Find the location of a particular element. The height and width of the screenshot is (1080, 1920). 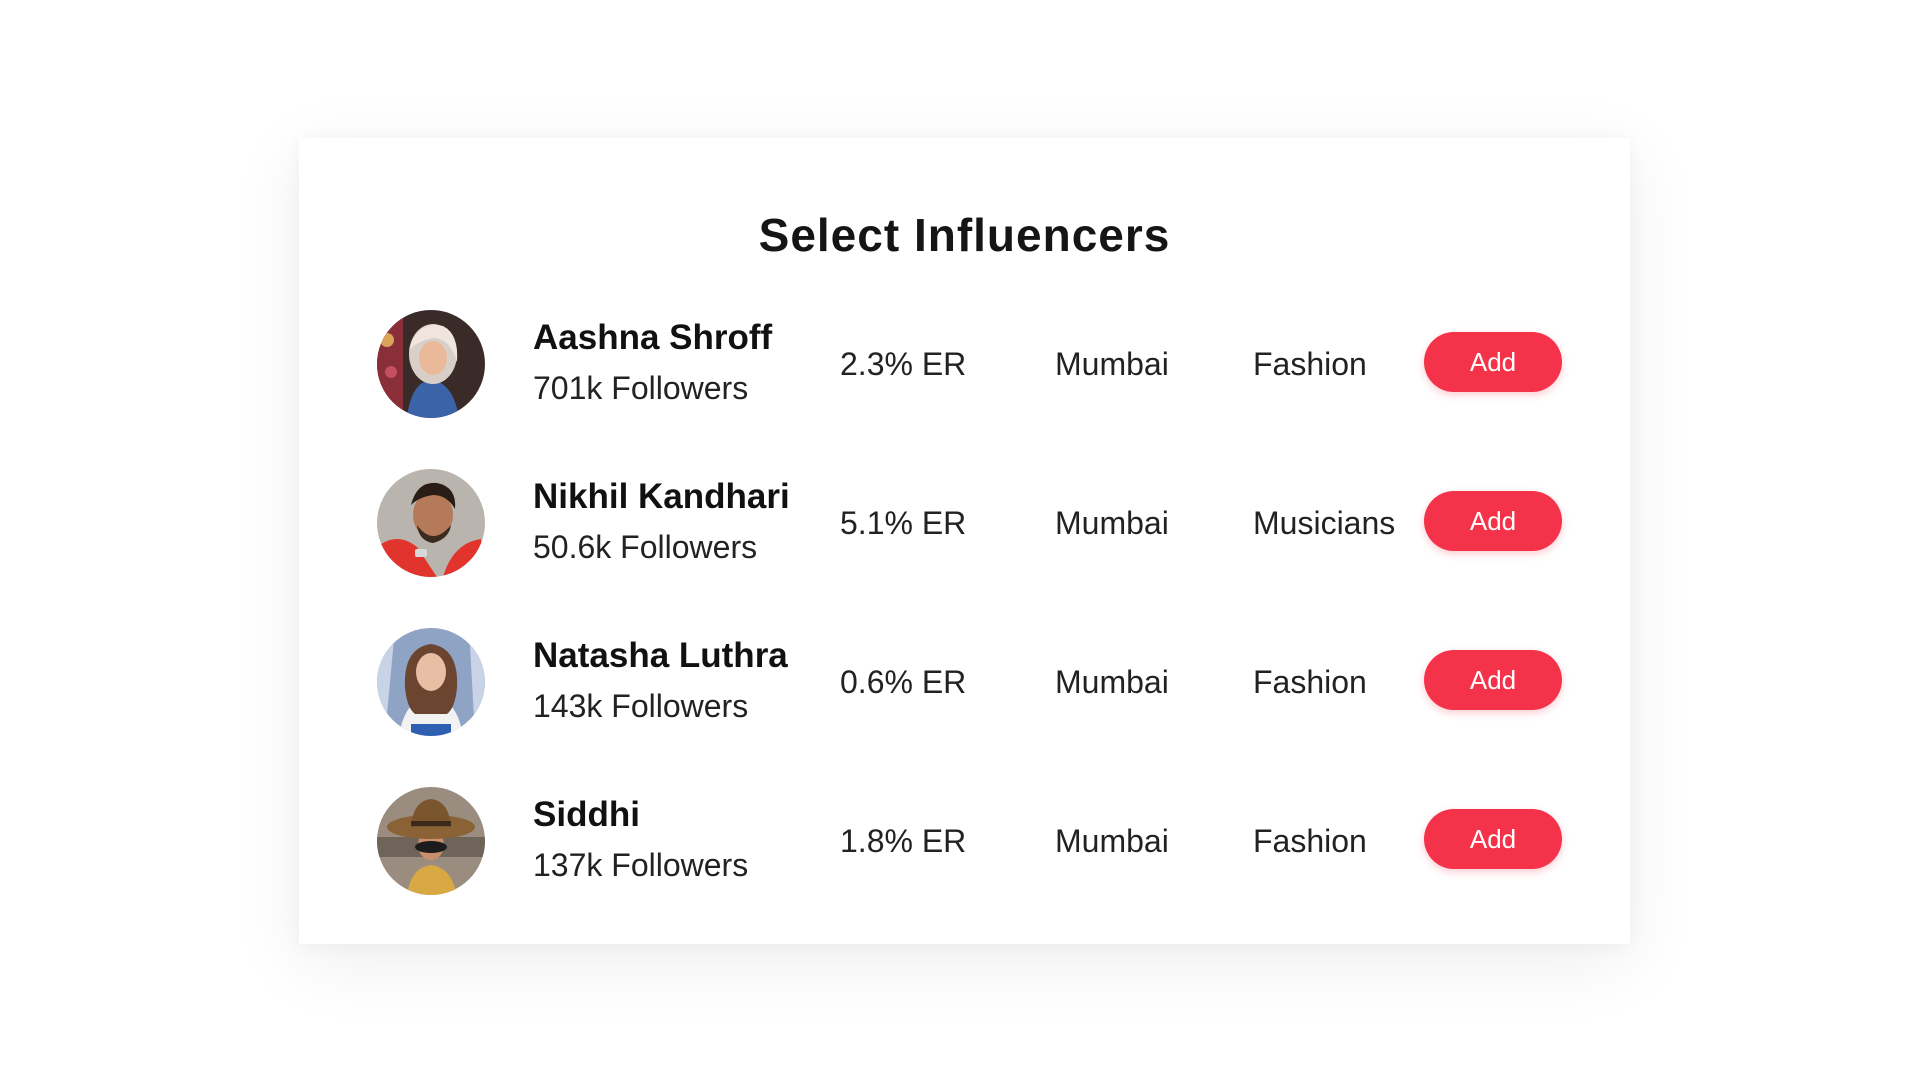

influencer-name: Natasha Luthra is located at coordinates (660, 655).